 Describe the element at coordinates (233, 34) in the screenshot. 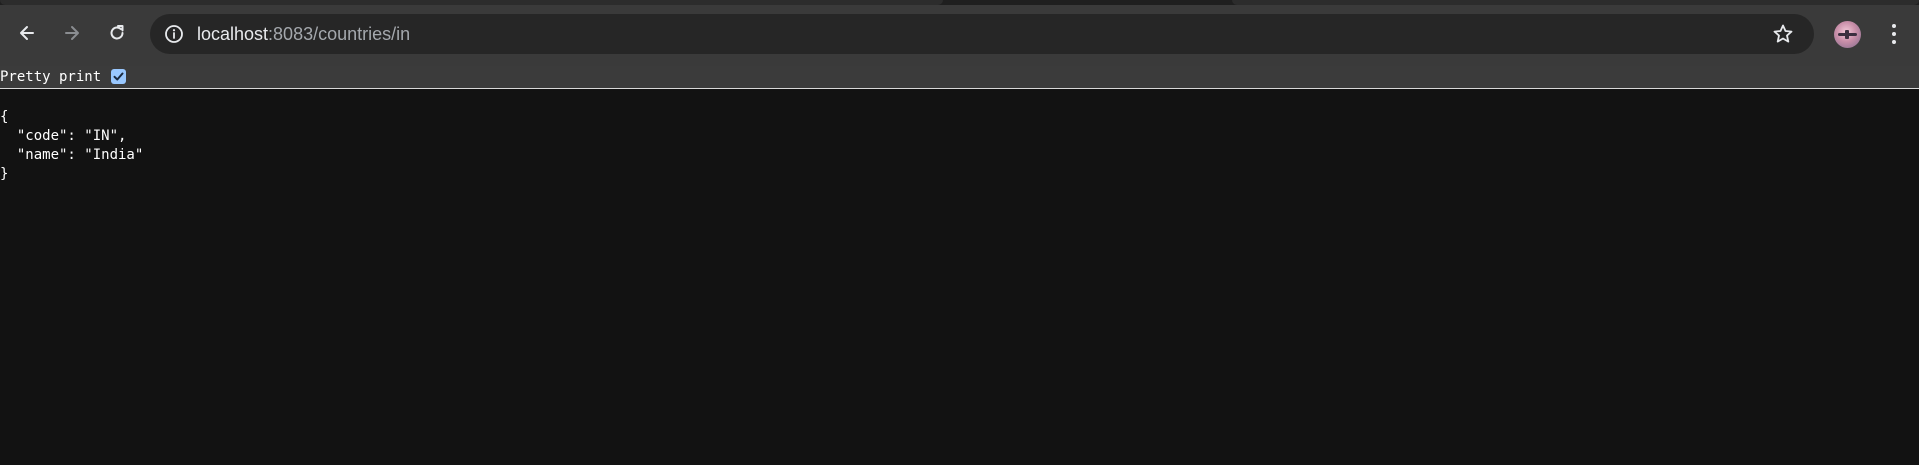

I see `url-host: localhost` at that location.